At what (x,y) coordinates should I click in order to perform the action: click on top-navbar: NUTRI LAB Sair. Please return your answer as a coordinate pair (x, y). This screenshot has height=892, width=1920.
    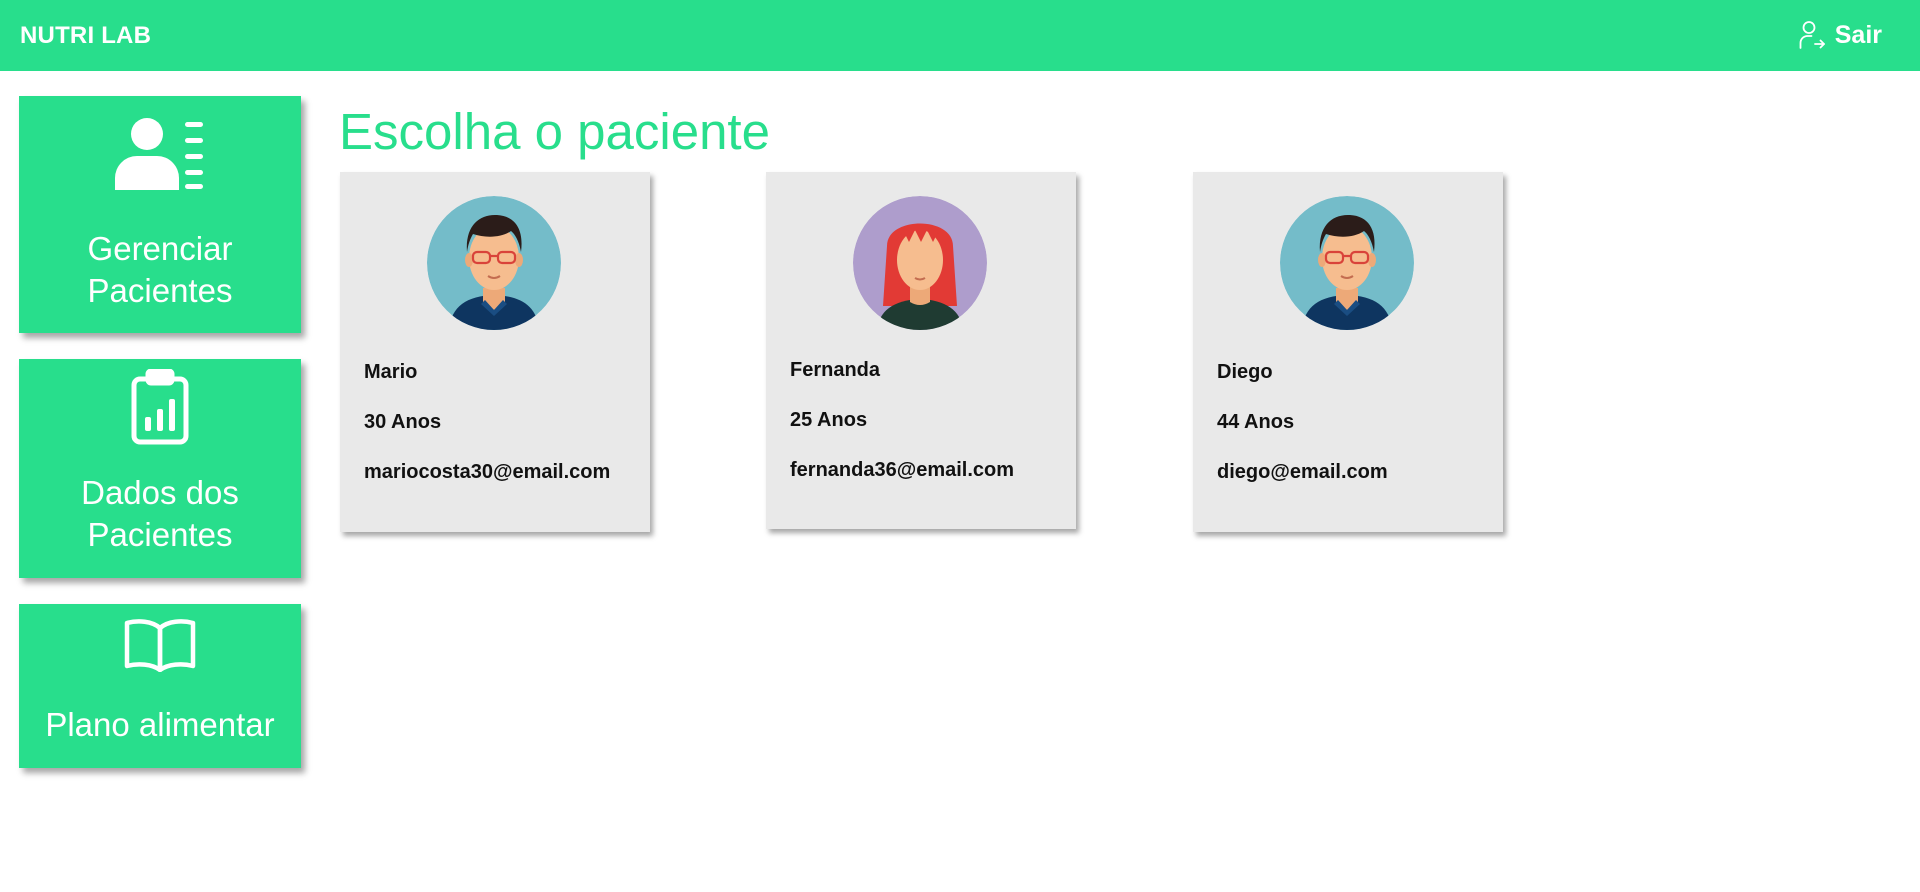
    Looking at the image, I should click on (960, 35).